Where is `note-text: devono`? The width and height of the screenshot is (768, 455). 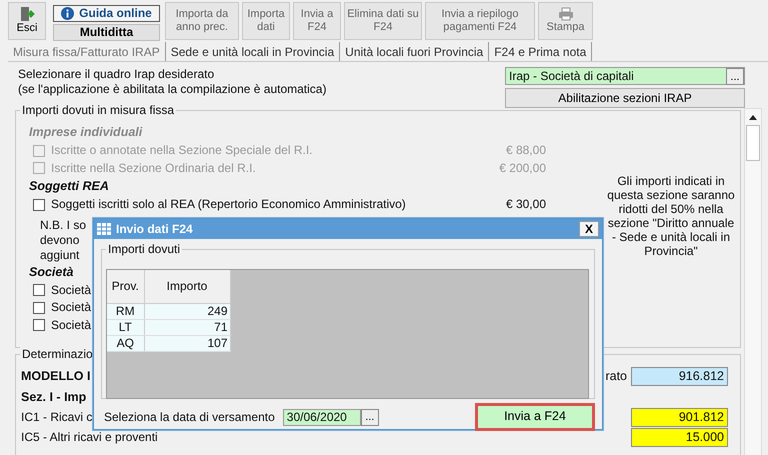 note-text: devono is located at coordinates (60, 240).